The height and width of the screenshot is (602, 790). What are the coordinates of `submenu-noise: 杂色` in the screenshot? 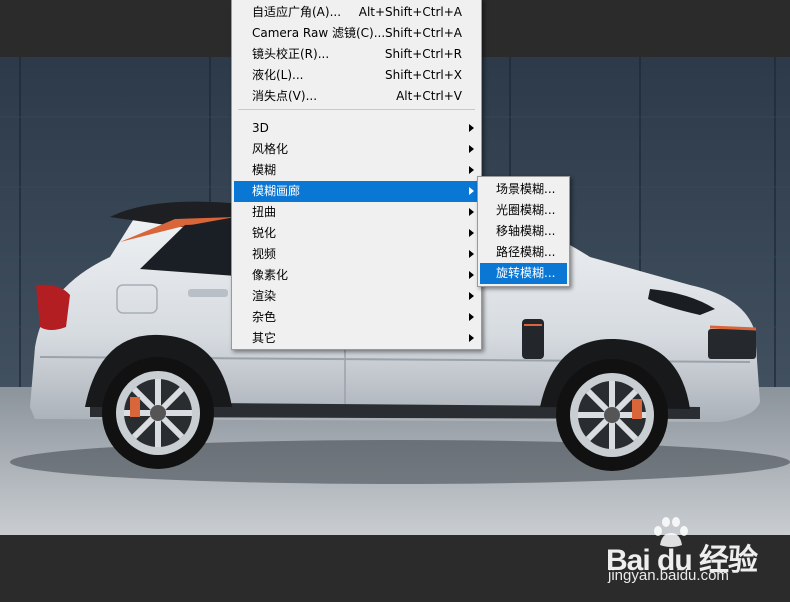 It's located at (356, 317).